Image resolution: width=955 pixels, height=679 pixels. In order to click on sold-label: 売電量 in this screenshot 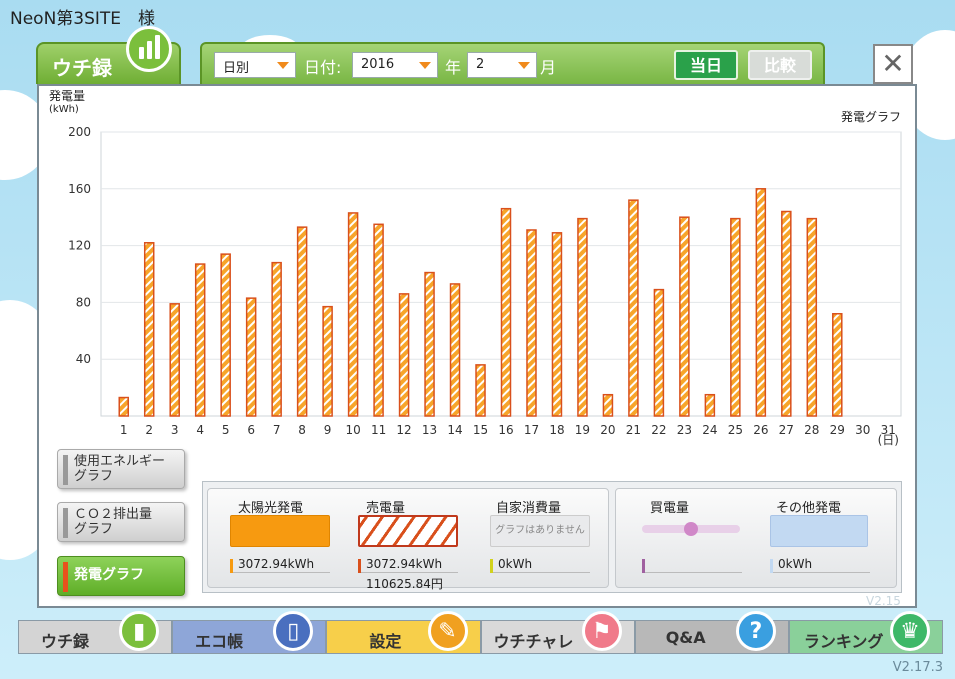, I will do `click(386, 508)`.